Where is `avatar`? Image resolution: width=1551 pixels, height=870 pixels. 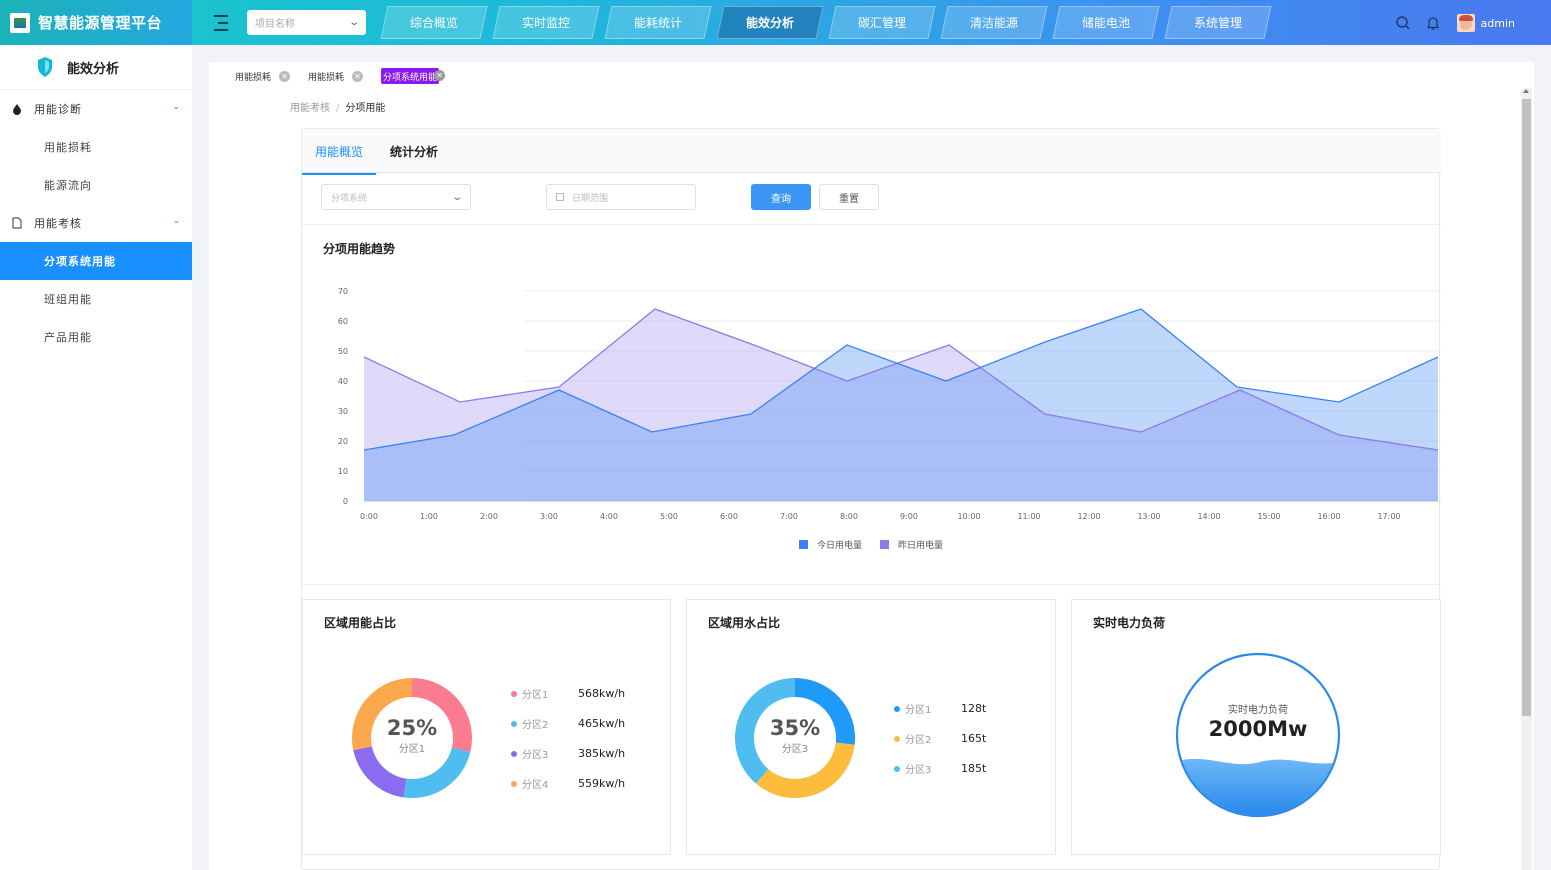
avatar is located at coordinates (1465, 23).